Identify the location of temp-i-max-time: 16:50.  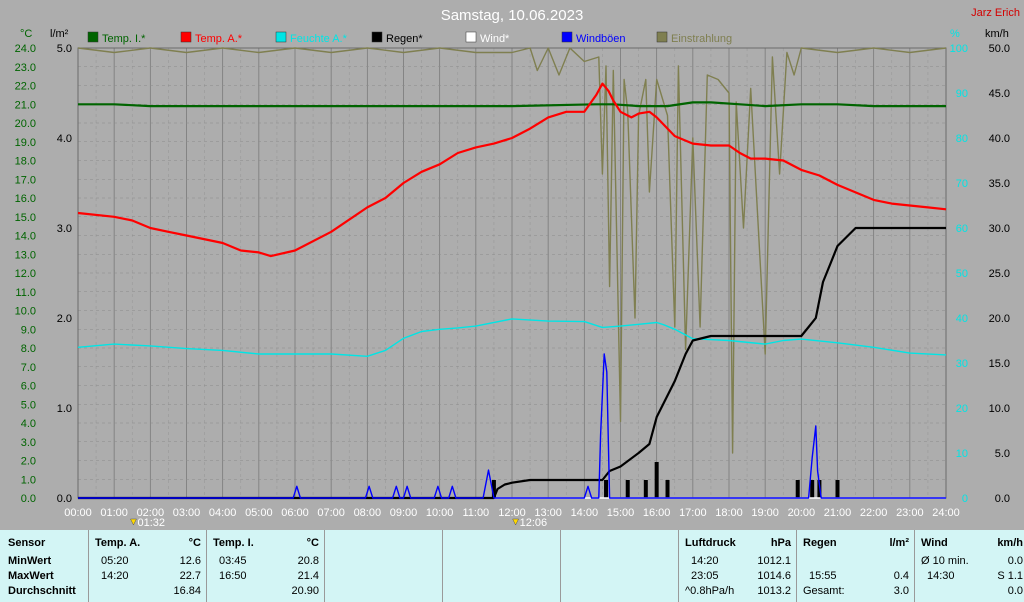
(233, 576).